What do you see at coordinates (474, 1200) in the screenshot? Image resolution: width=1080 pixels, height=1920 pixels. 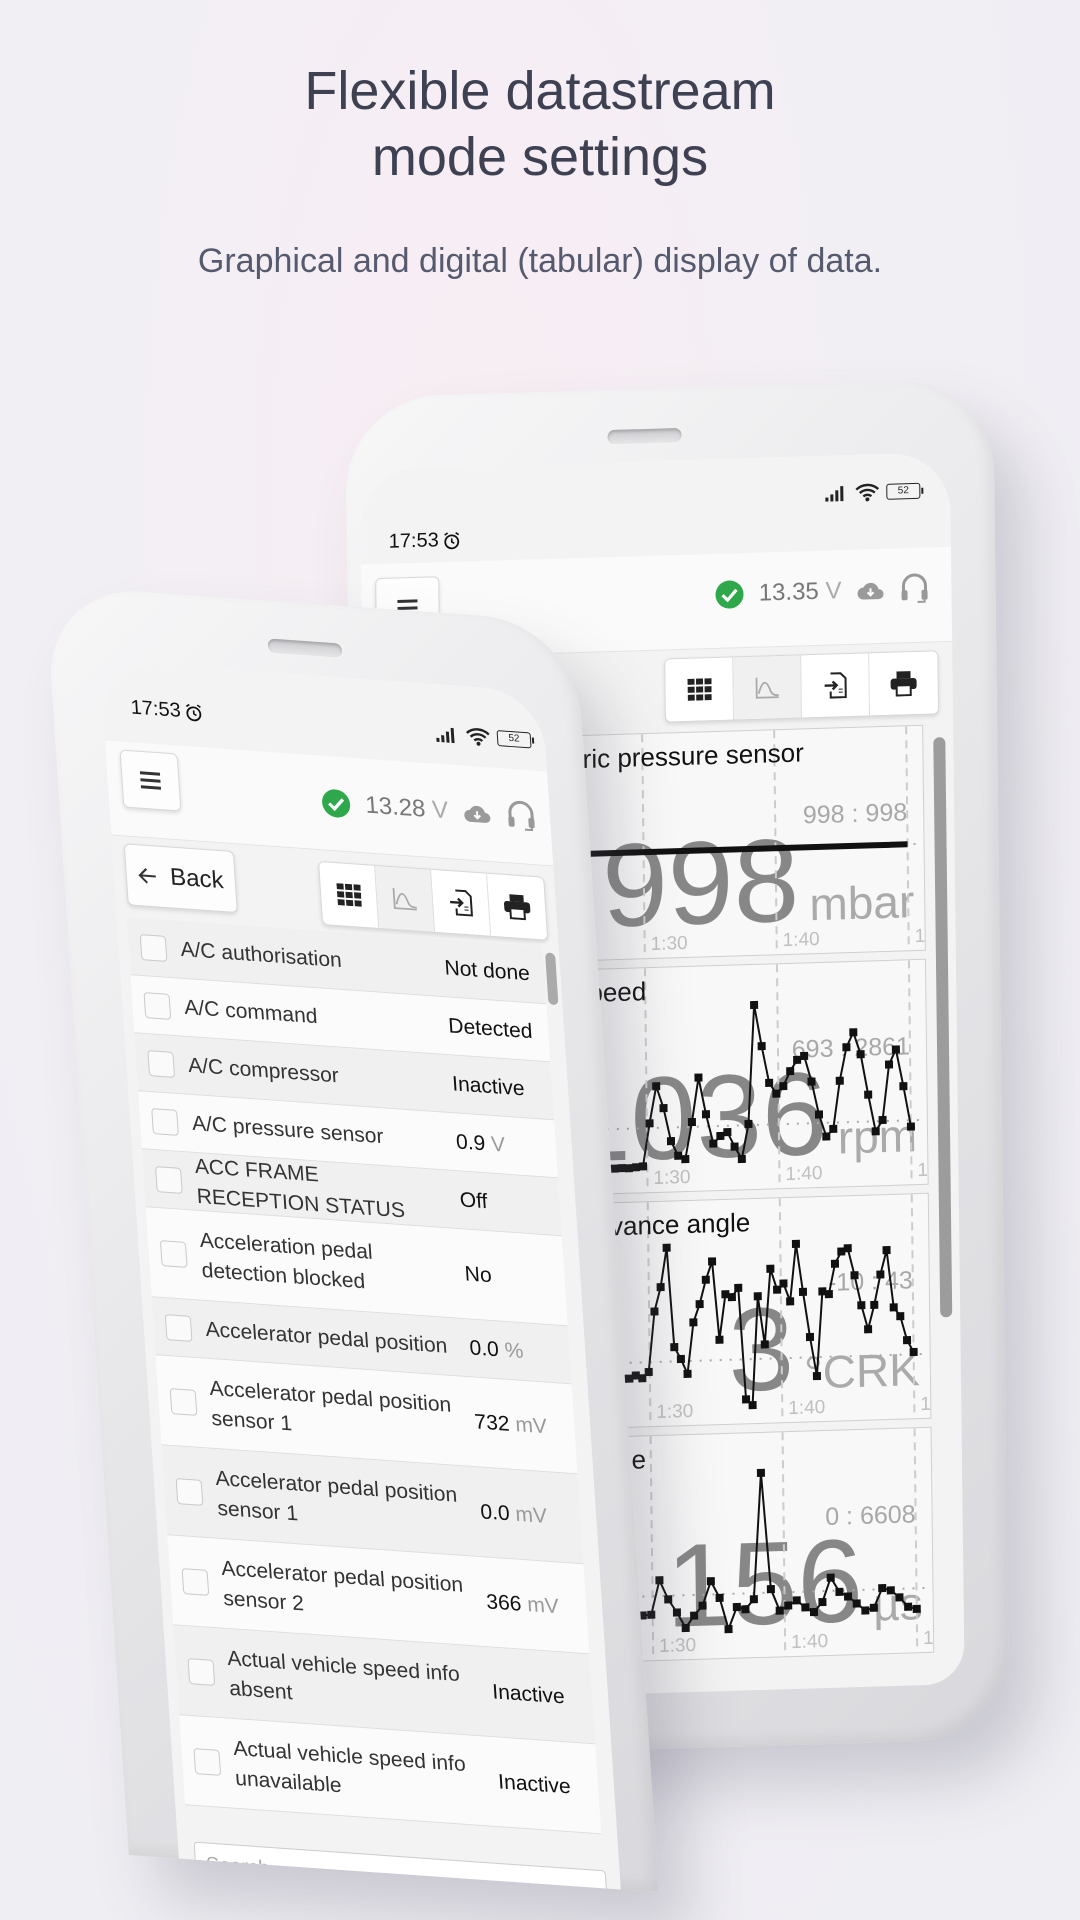 I see `row-value: Off` at bounding box center [474, 1200].